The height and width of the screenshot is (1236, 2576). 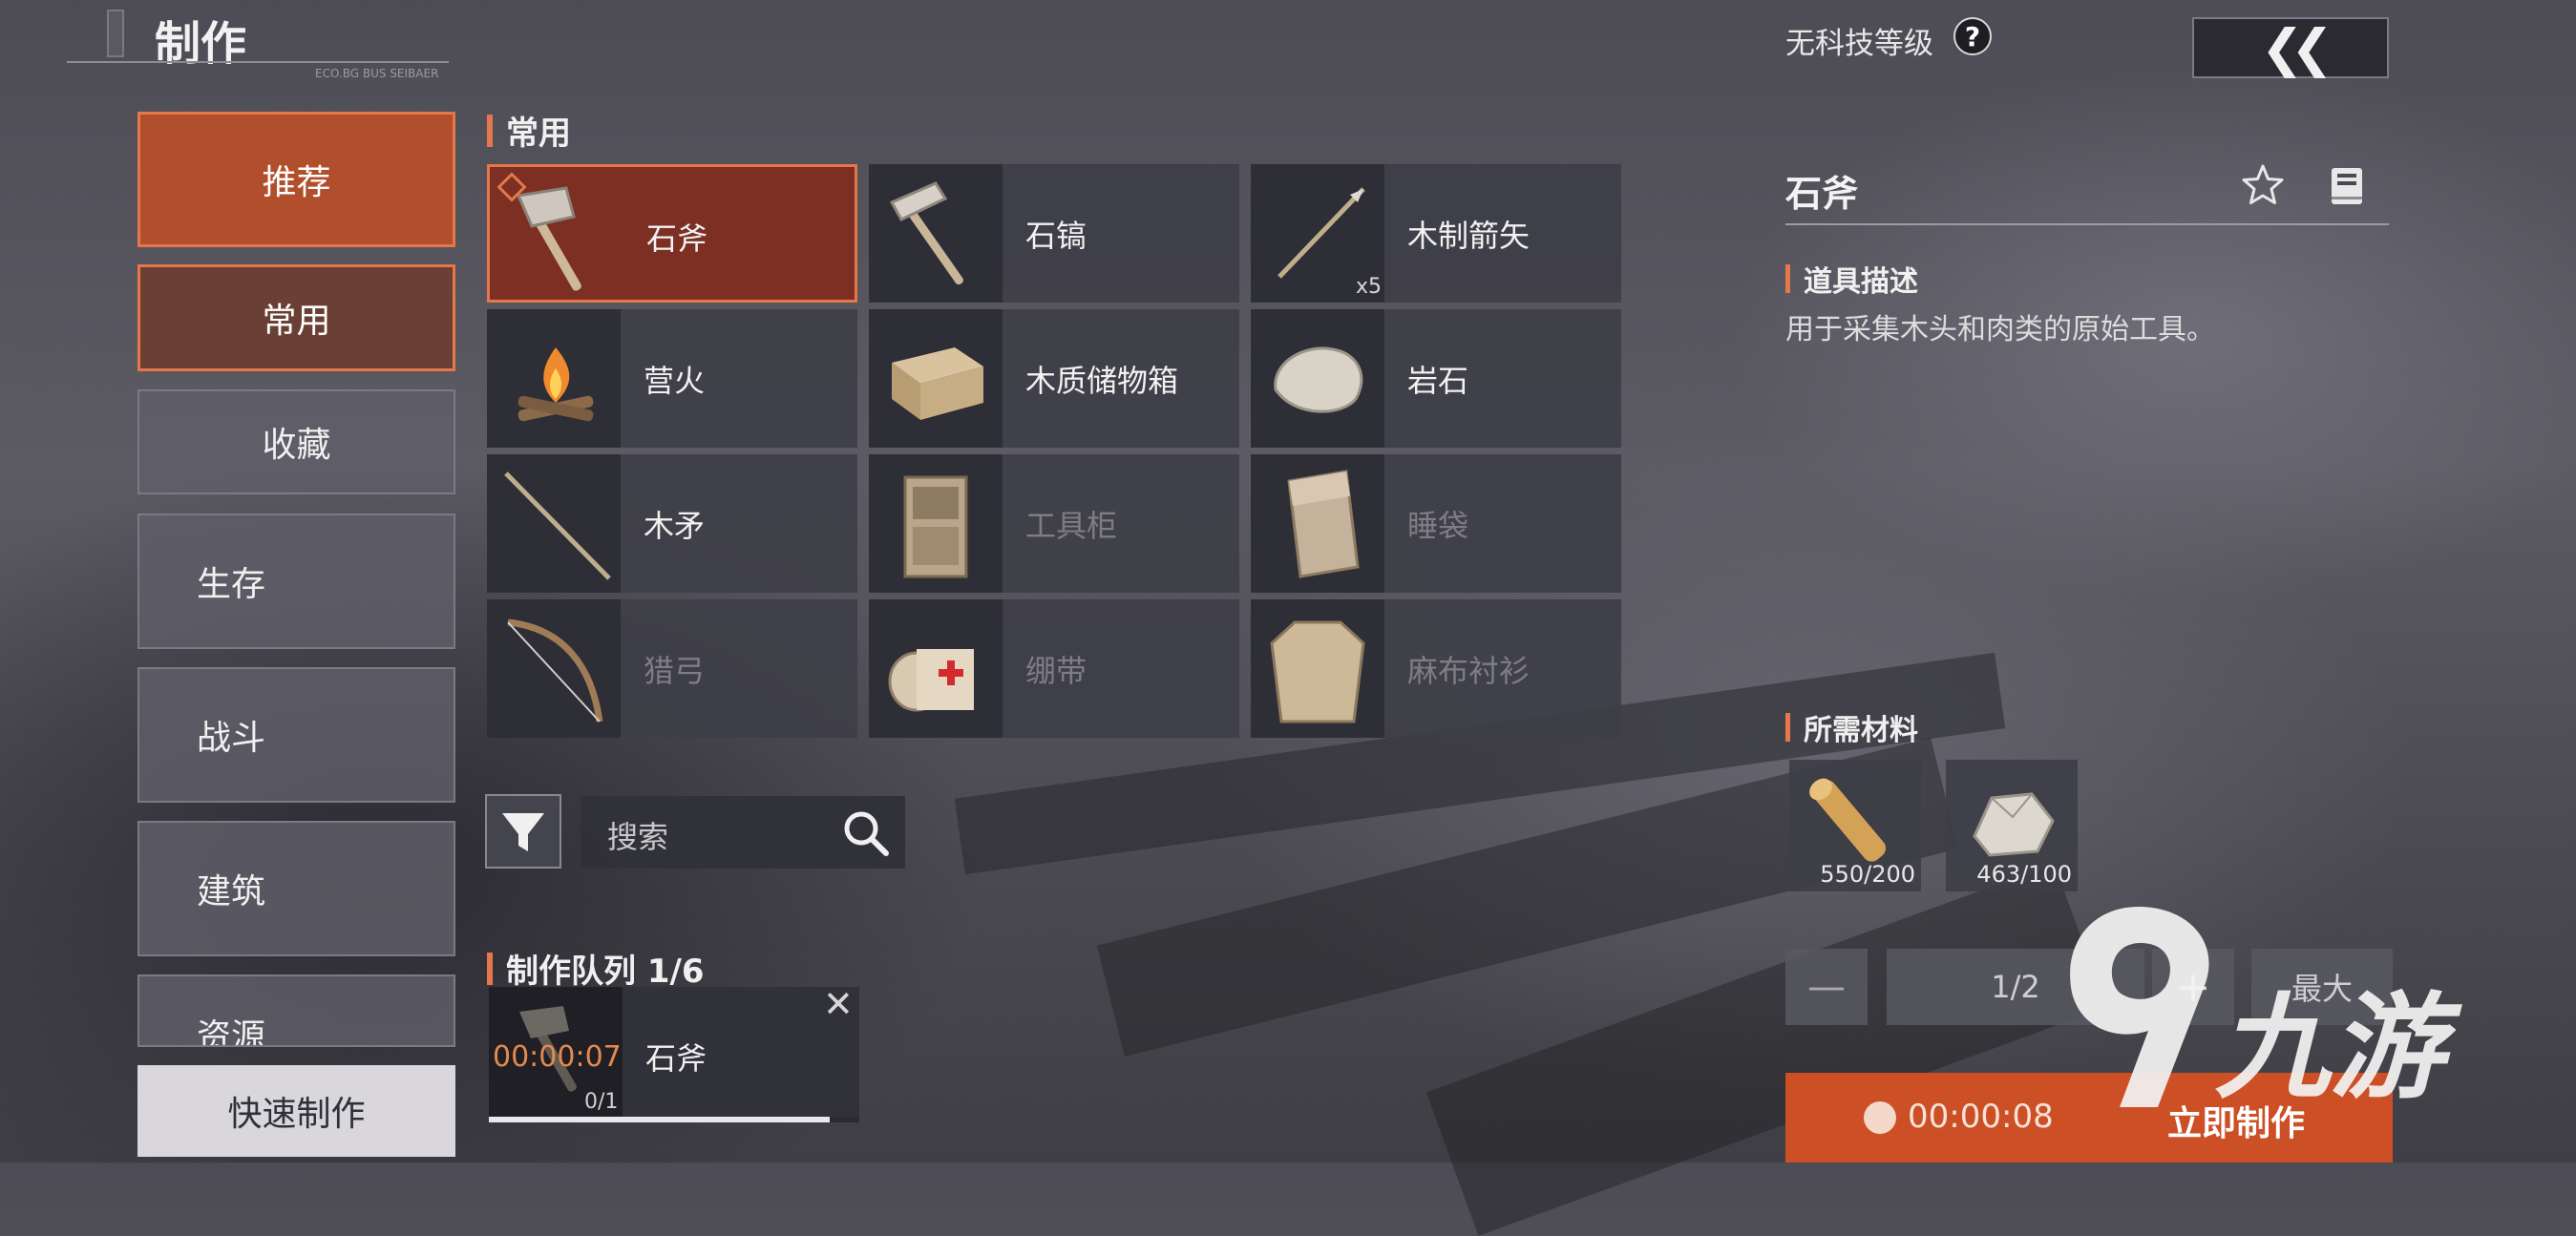 I want to click on nav-recommend: 推荐, so click(x=296, y=179).